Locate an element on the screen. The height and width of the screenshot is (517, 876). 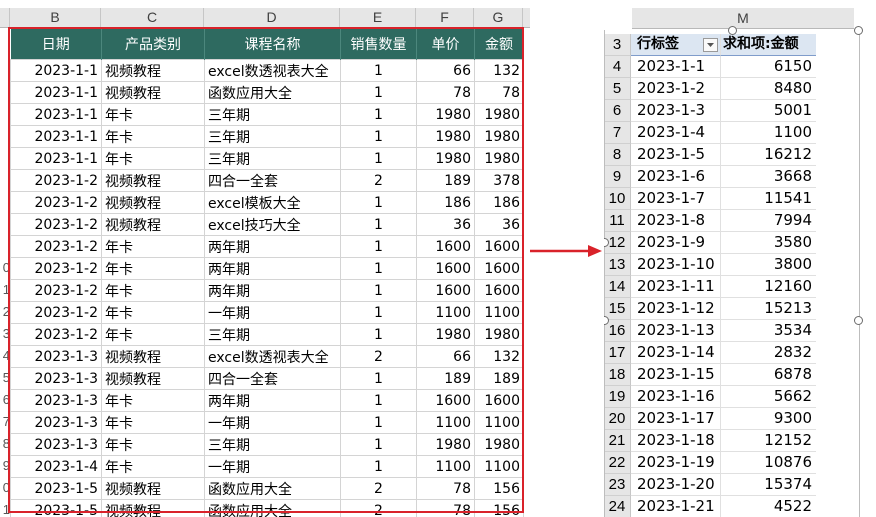
row-number: 21 is located at coordinates (617, 441).